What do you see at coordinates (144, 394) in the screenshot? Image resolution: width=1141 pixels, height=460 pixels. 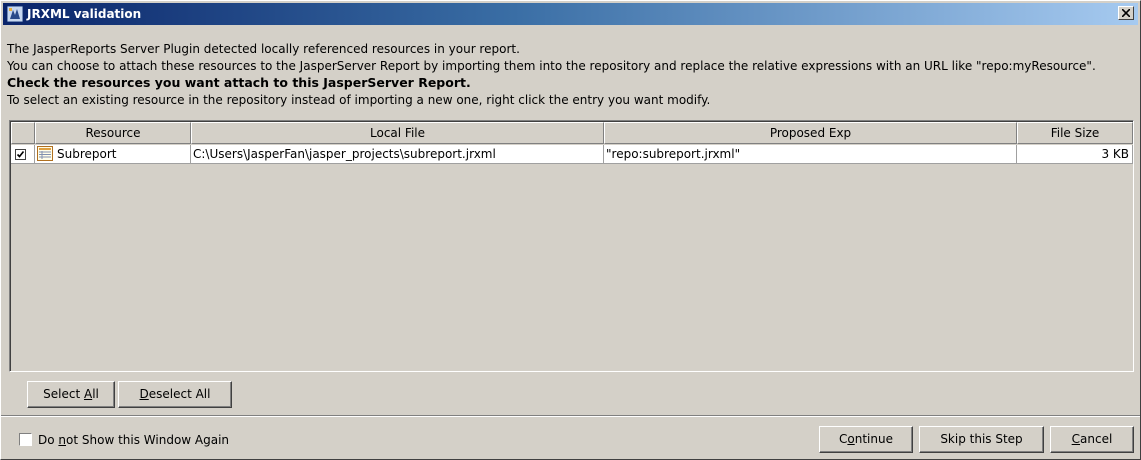 I see `deselect-all-mnemonic: D` at bounding box center [144, 394].